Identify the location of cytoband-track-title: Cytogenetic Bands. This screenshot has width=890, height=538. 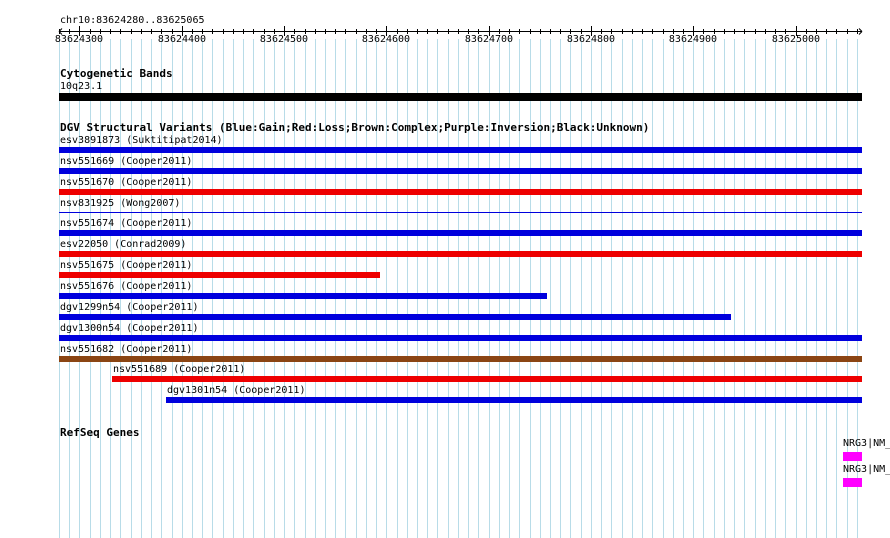
(116, 73).